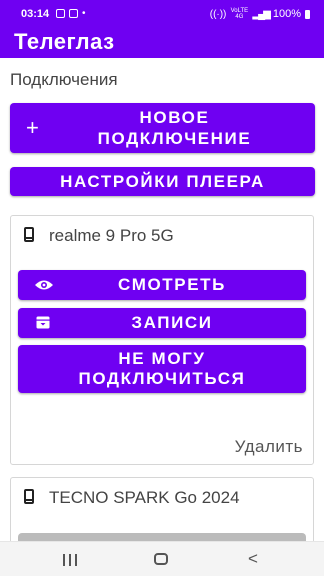 The image size is (324, 576). Describe the element at coordinates (172, 284) in the screenshot. I see `watch-label: Смотреть` at that location.